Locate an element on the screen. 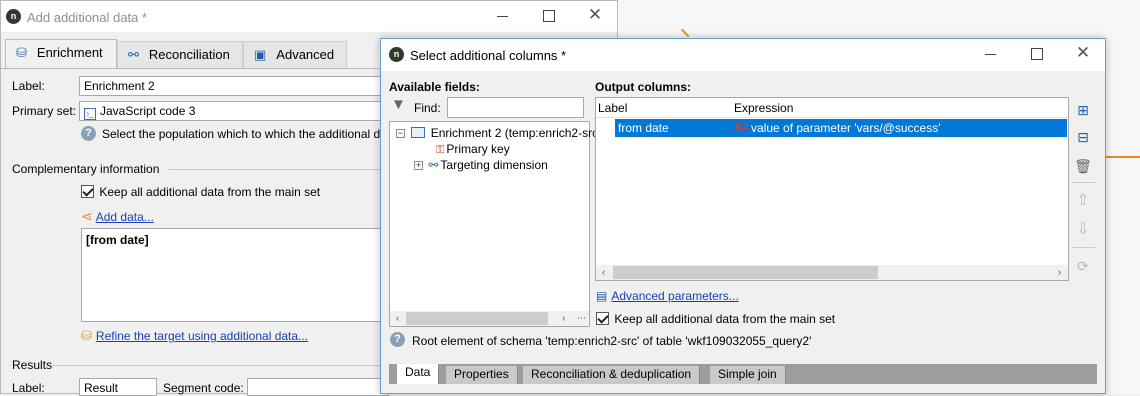  info-icon: ? is located at coordinates (397, 339).